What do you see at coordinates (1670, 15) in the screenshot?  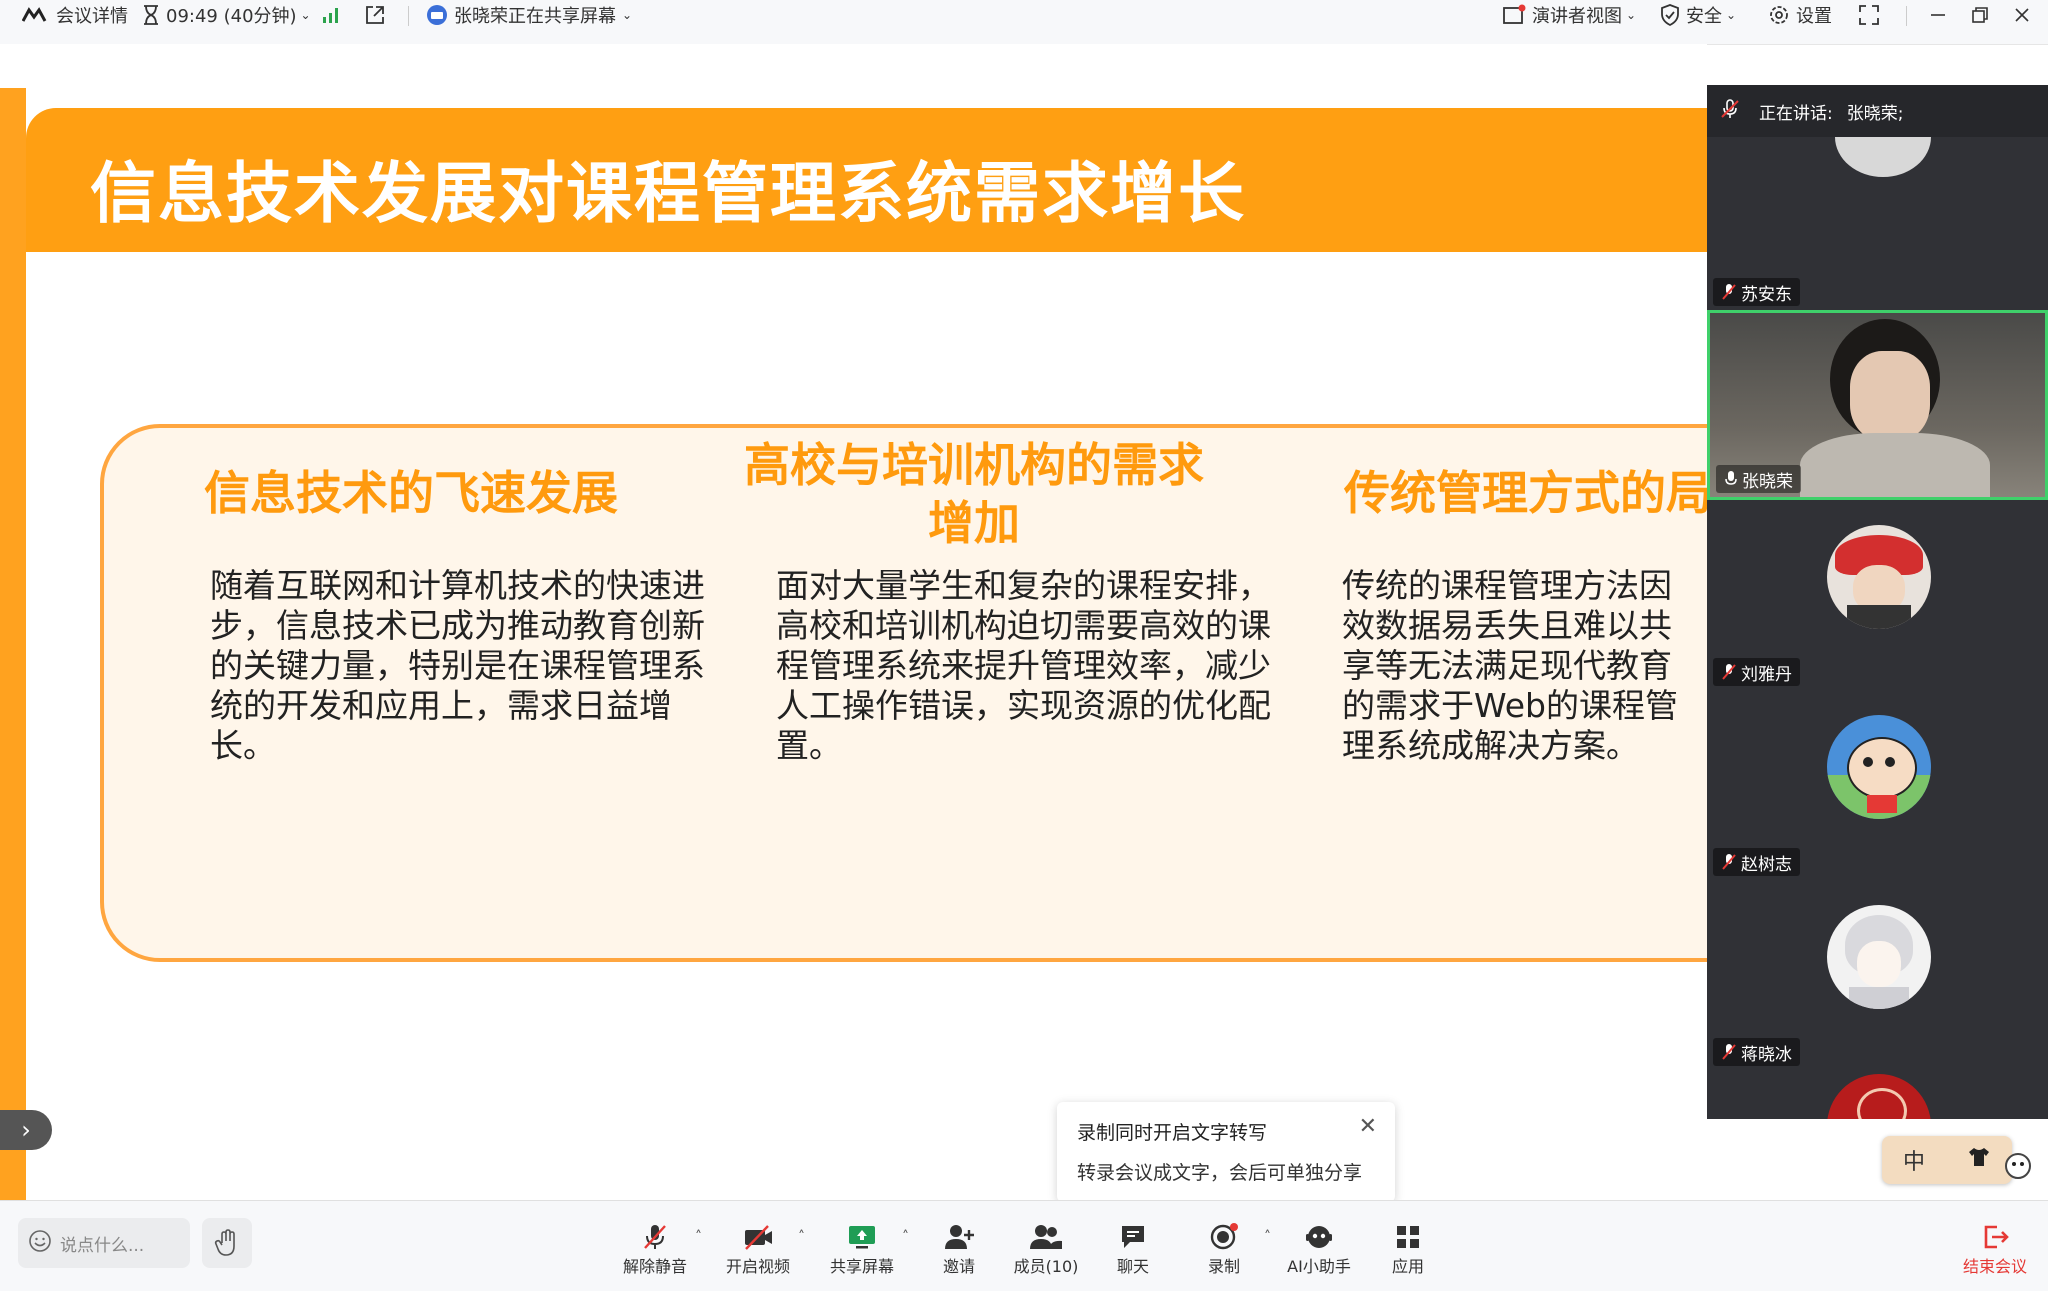 I see `shield-icon` at bounding box center [1670, 15].